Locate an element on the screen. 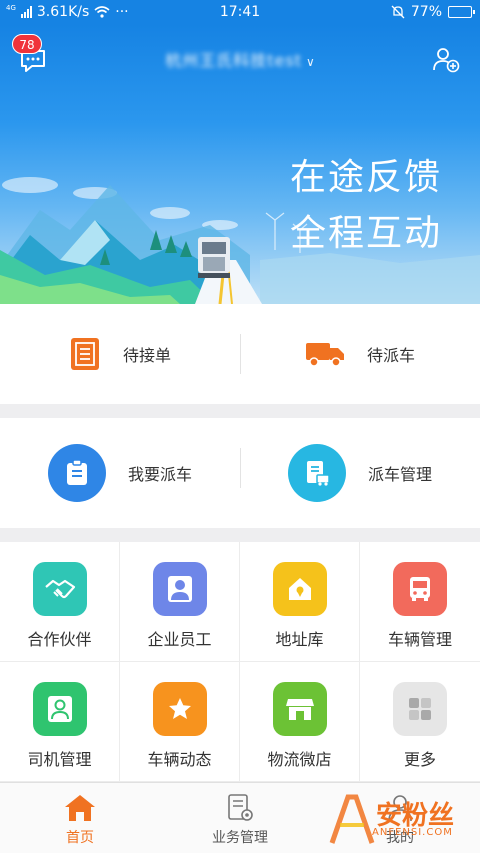 This screenshot has width=480, height=853. dispatch-management-button: 派车管理 is located at coordinates (360, 473).